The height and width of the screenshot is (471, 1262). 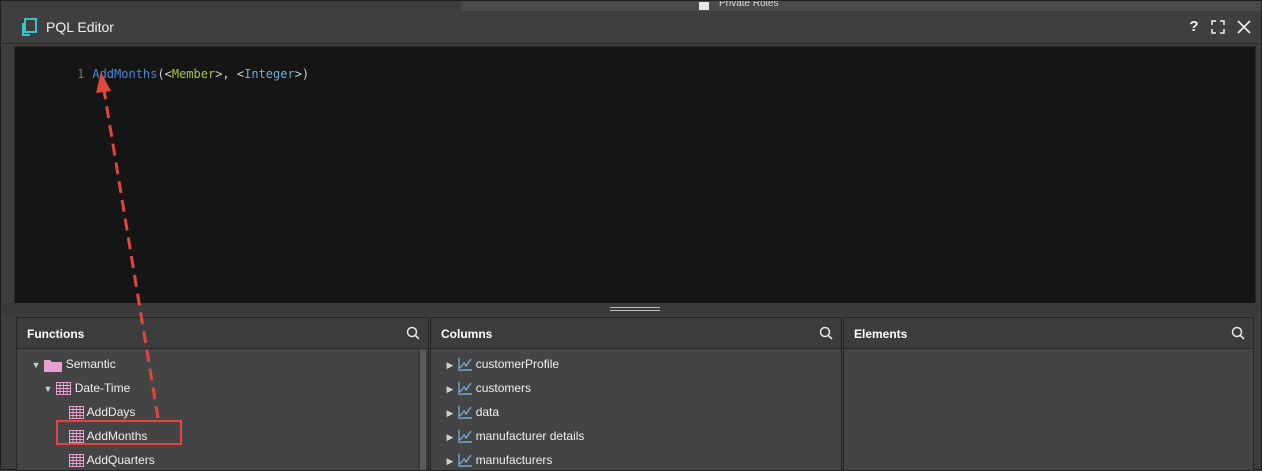 I want to click on annotation-arrow, so click(x=128, y=245).